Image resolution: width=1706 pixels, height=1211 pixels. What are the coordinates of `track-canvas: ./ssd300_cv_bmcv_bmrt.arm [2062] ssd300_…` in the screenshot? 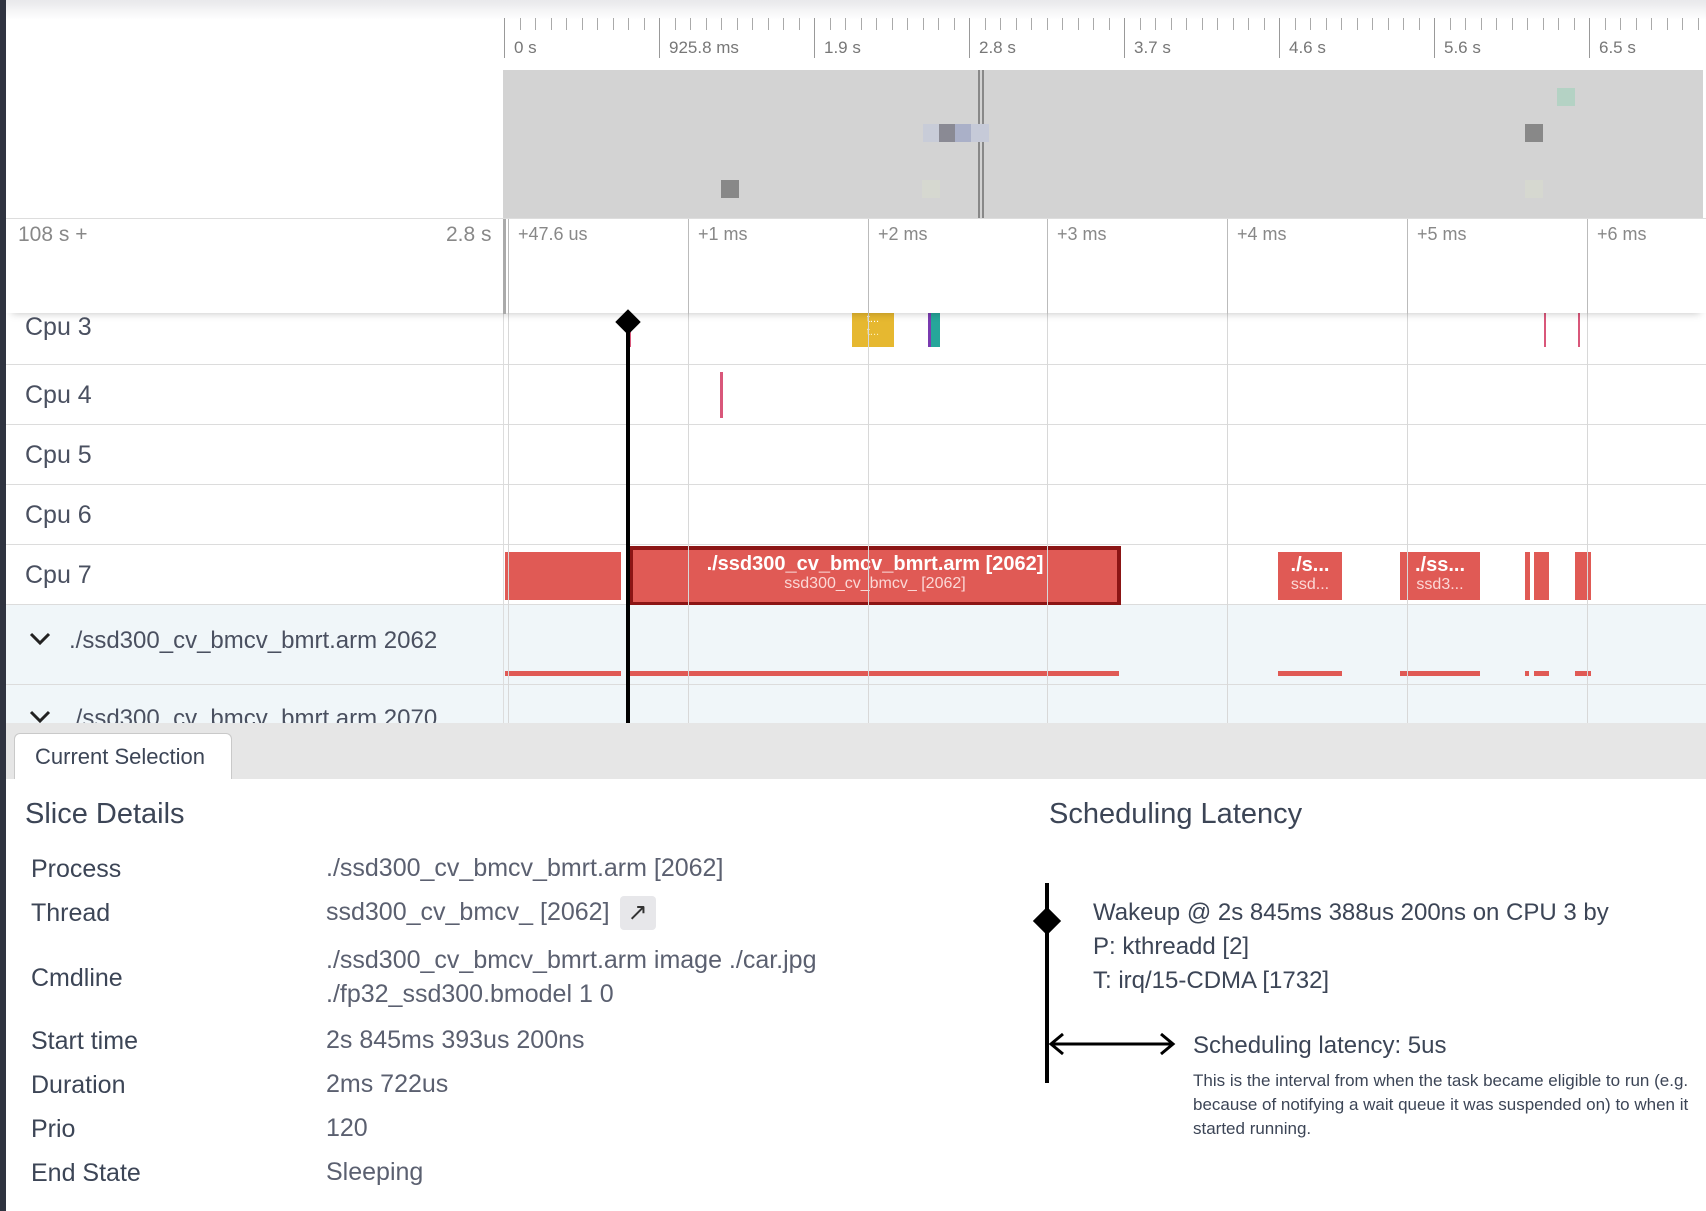 It's located at (1104, 575).